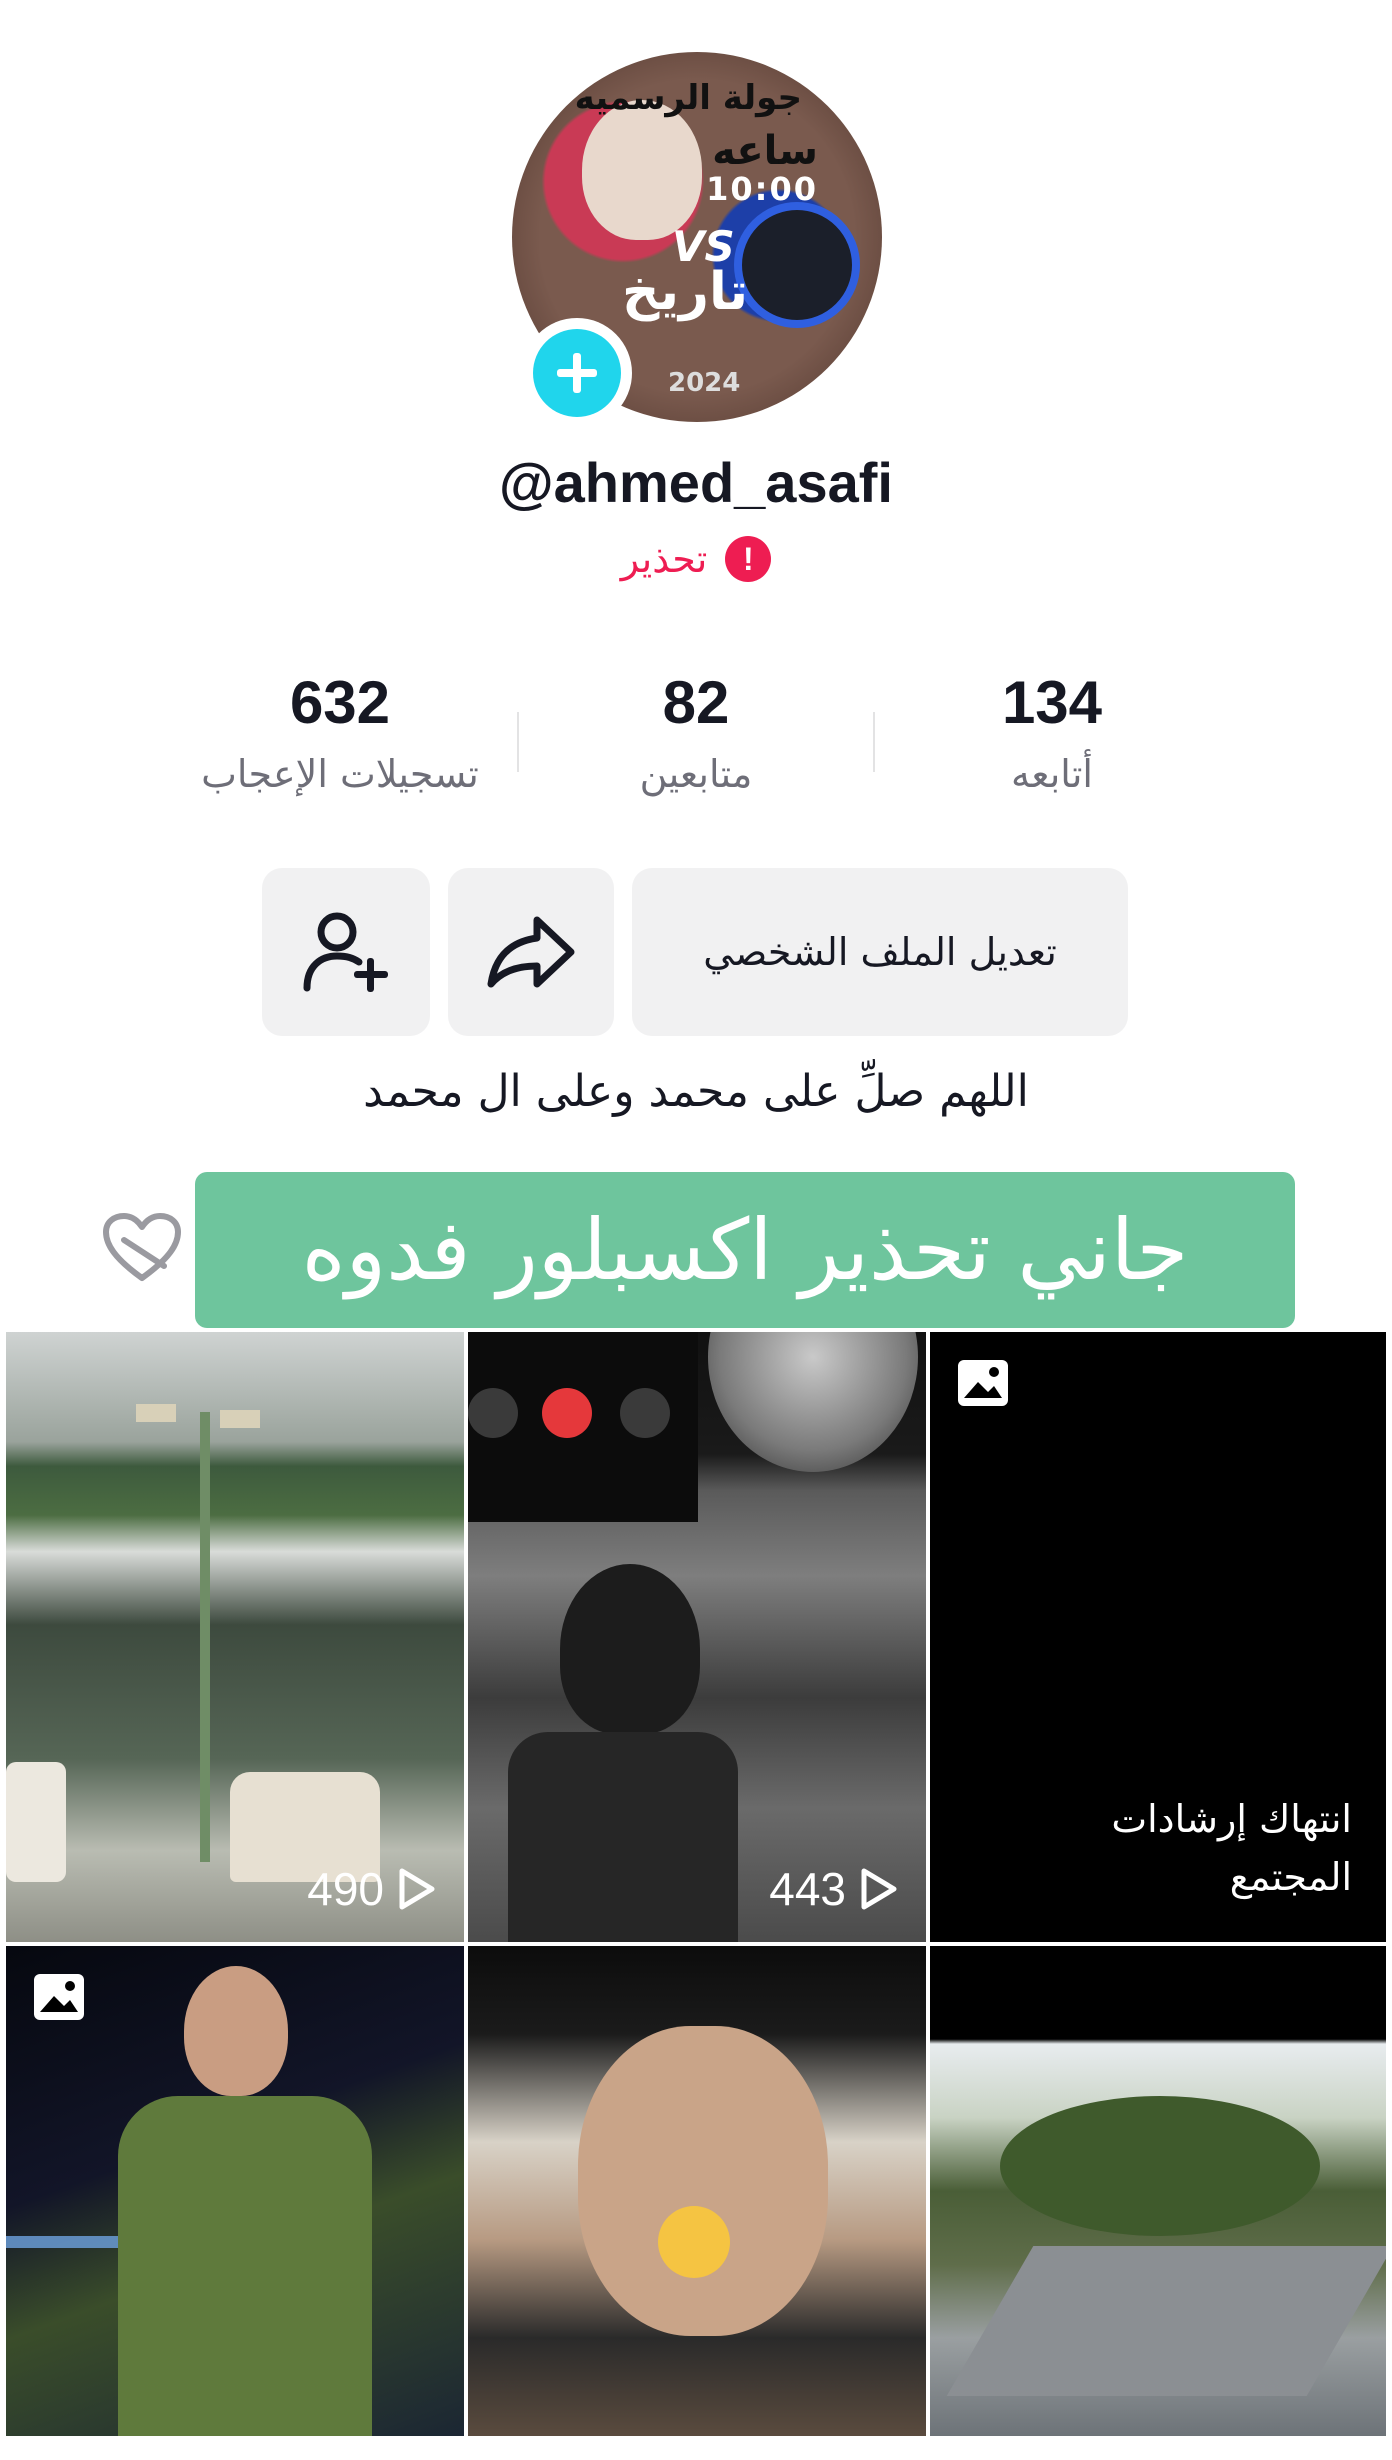 The height and width of the screenshot is (2460, 1392). What do you see at coordinates (567, 1413) in the screenshot?
I see `scene-hangup-button` at bounding box center [567, 1413].